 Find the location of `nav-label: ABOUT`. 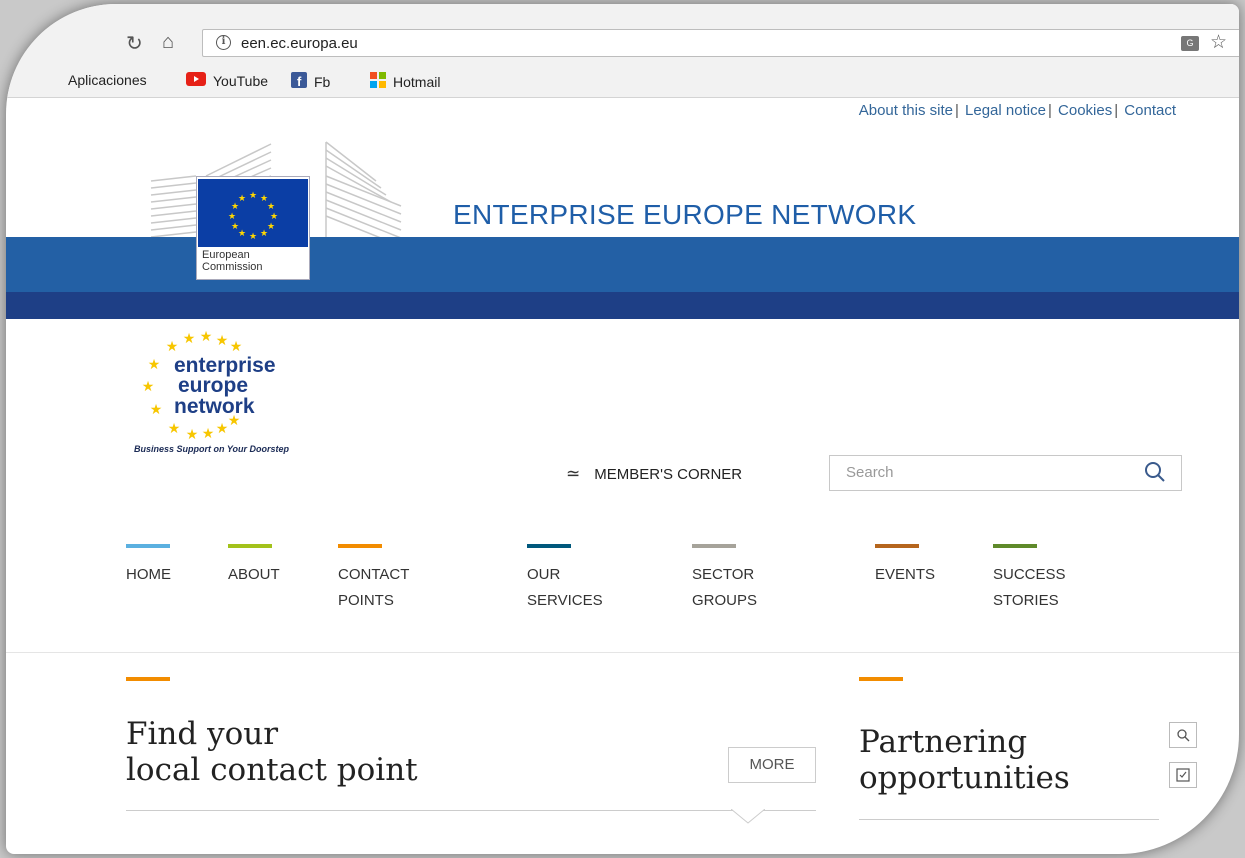

nav-label: ABOUT is located at coordinates (254, 574).